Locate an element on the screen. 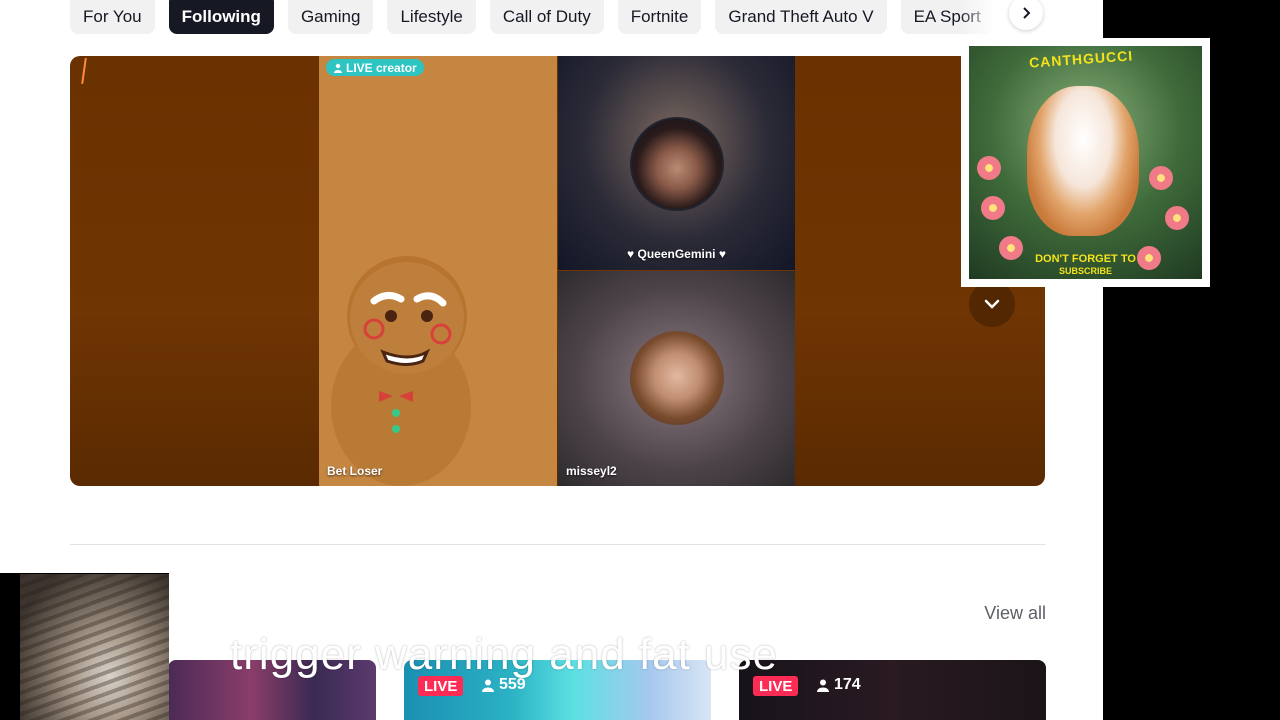 This screenshot has width=1280, height=720. stream-caption: trigger warning and fat use is located at coordinates (504, 654).